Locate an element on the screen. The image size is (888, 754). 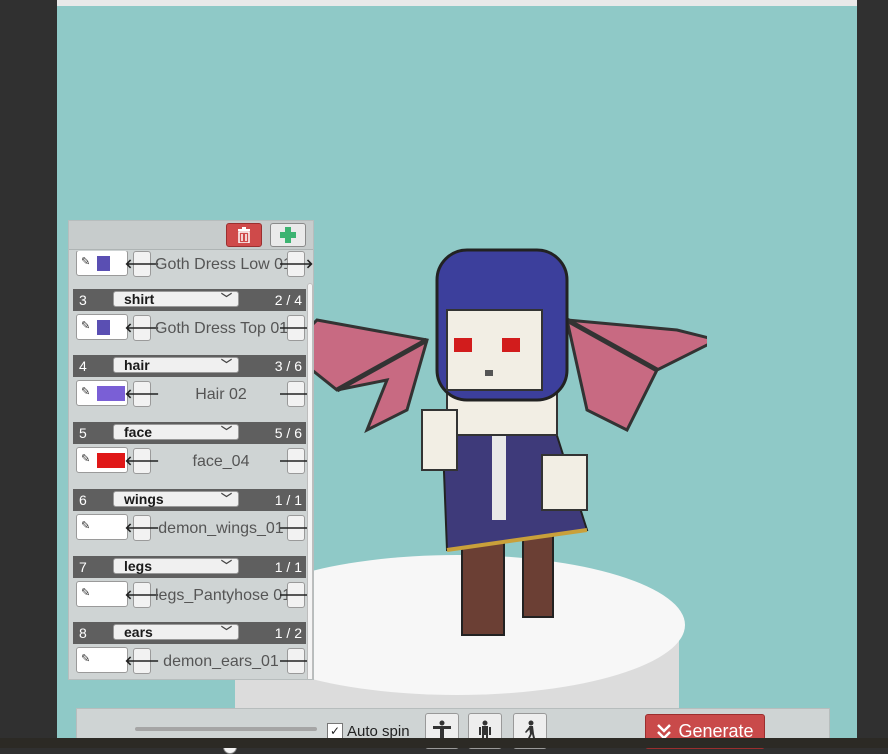
part-row-body: ✎ 🡐 Goth Dress Low 01 🡒 is located at coordinates (193, 266).